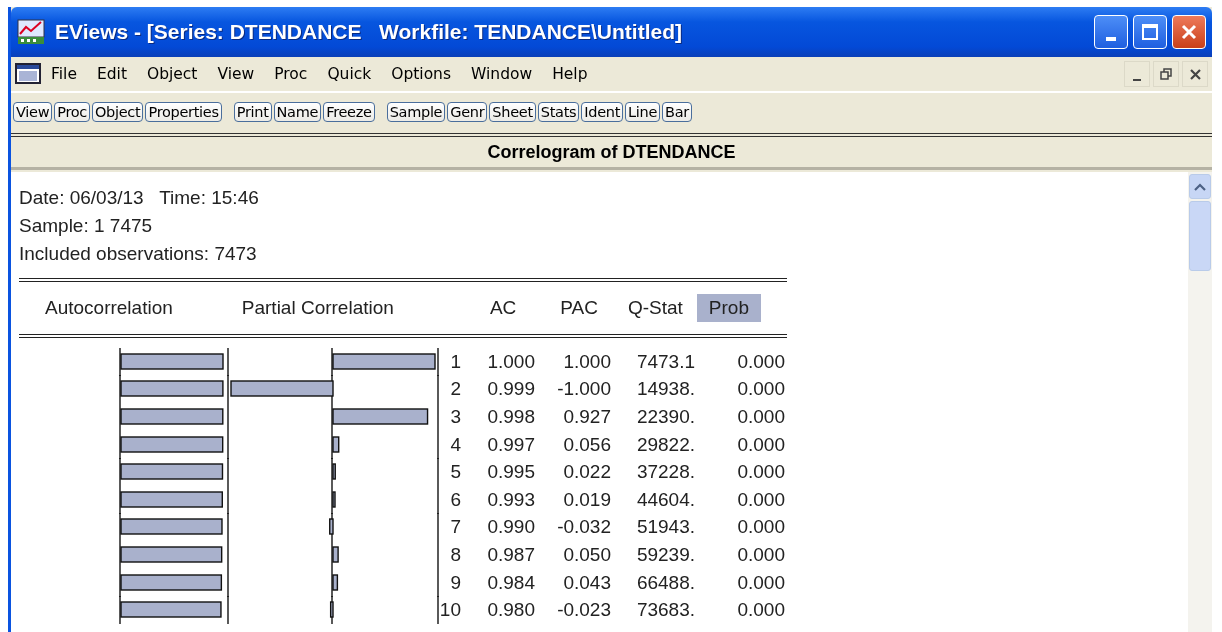 The height and width of the screenshot is (632, 1222). Describe the element at coordinates (665, 389) in the screenshot. I see `table-cell-text: 14938.` at that location.